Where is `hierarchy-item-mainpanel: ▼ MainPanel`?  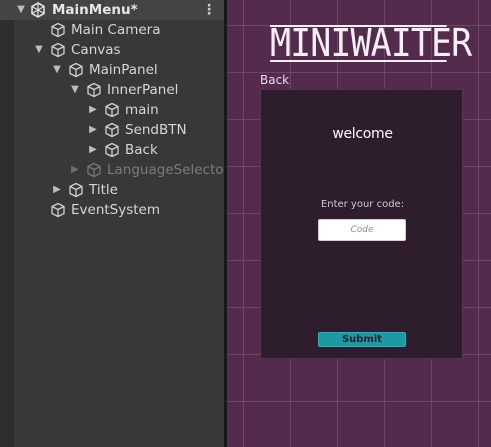 hierarchy-item-mainpanel: ▼ MainPanel is located at coordinates (113, 70).